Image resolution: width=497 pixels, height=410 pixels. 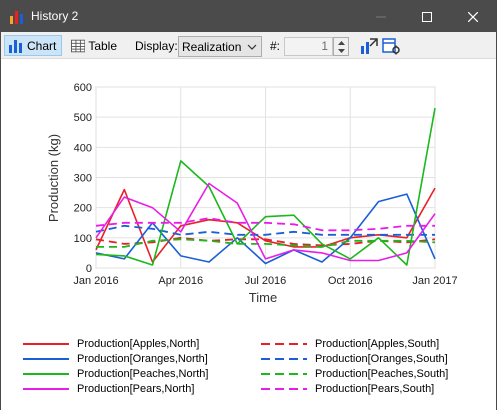 What do you see at coordinates (263, 297) in the screenshot?
I see `x-axis-label: Time` at bounding box center [263, 297].